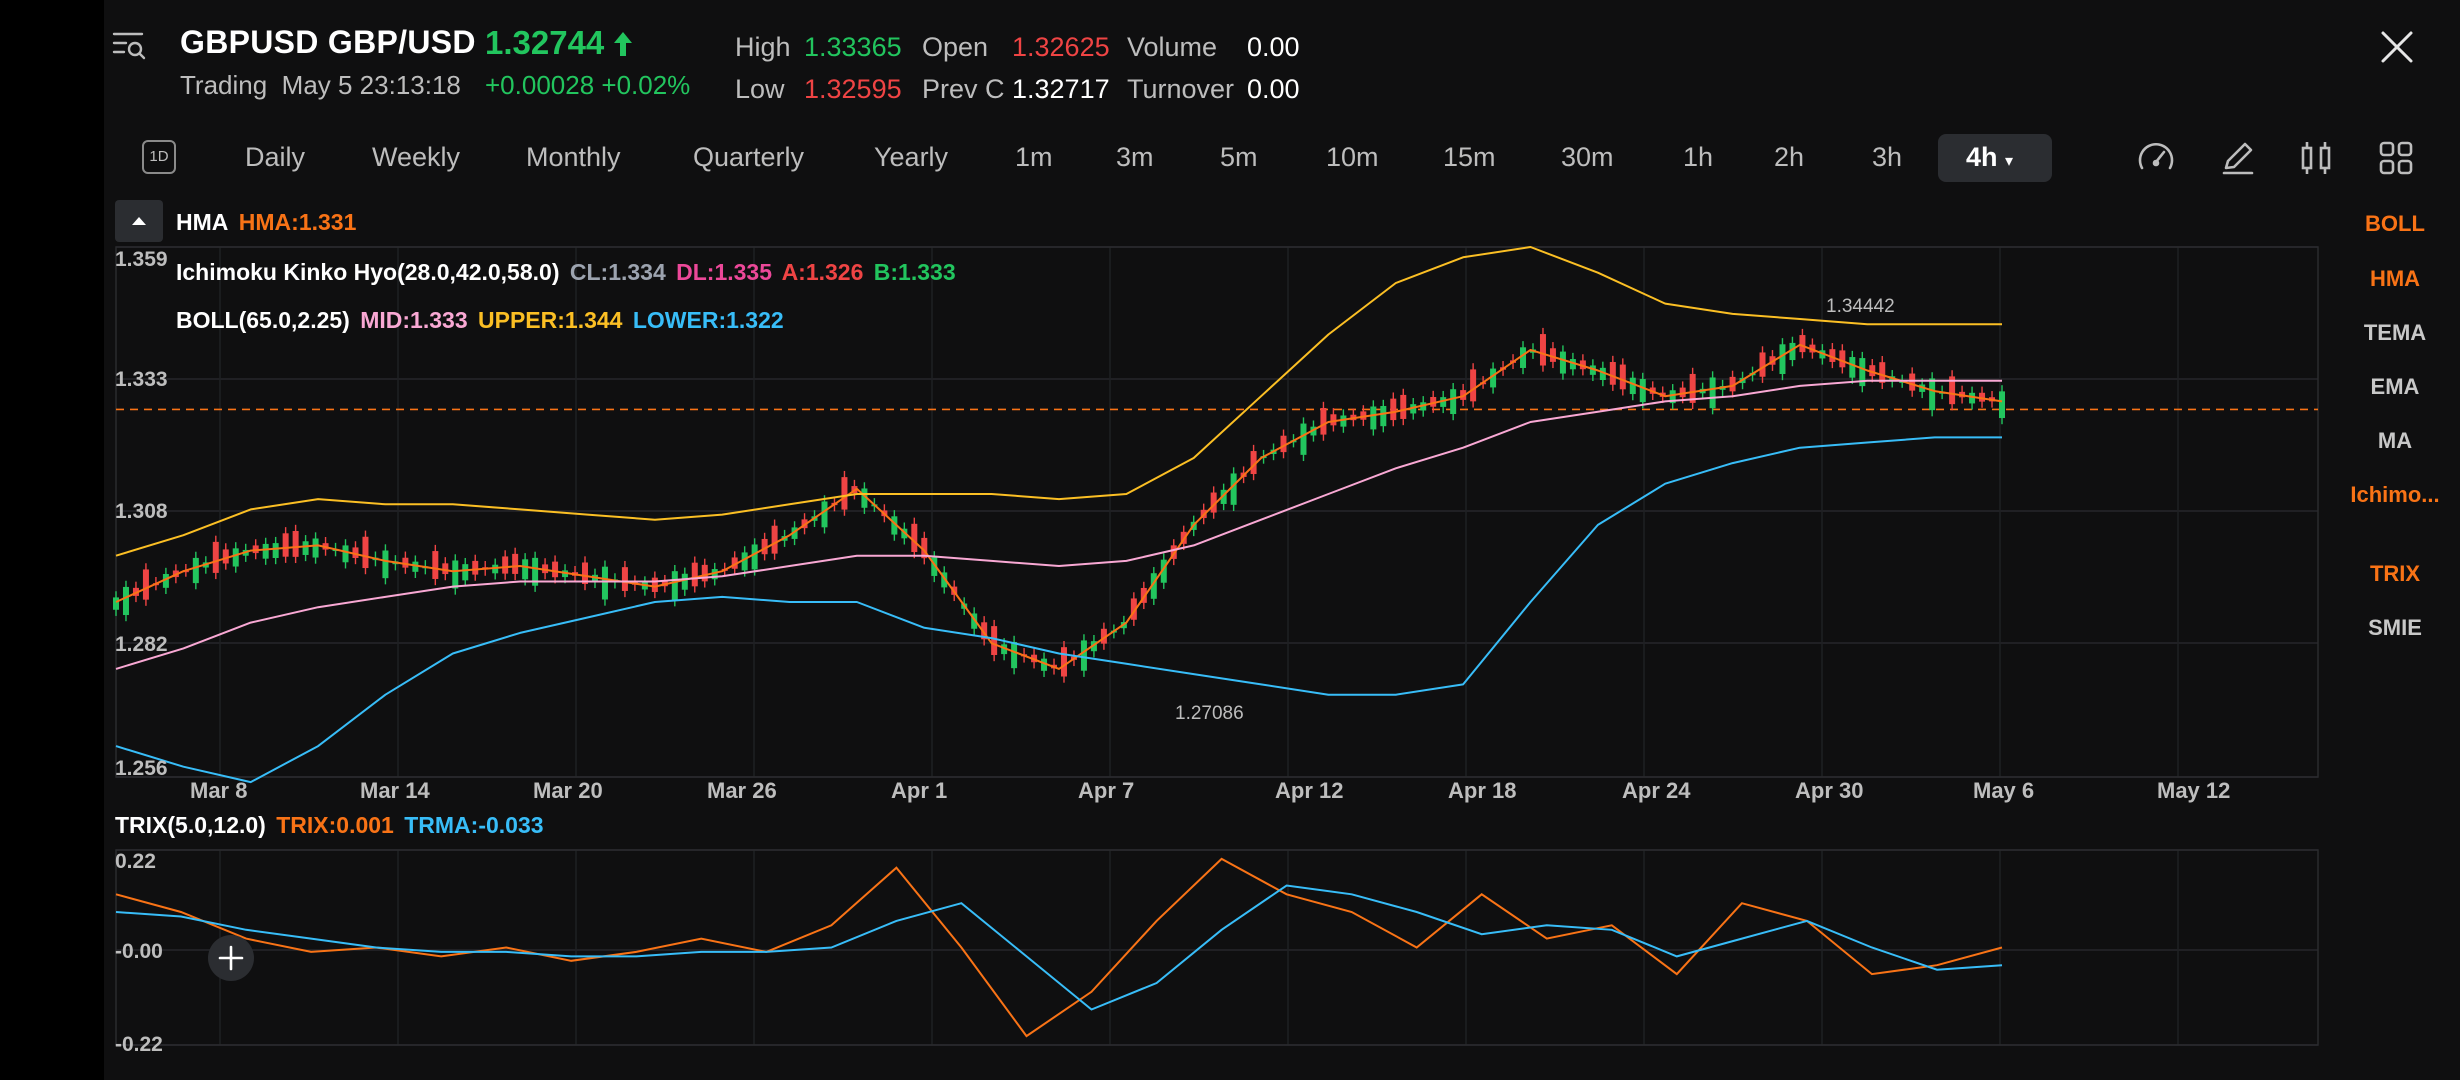 This screenshot has height=1080, width=2460. Describe the element at coordinates (2395, 333) in the screenshot. I see `side-tema: TEMA` at that location.